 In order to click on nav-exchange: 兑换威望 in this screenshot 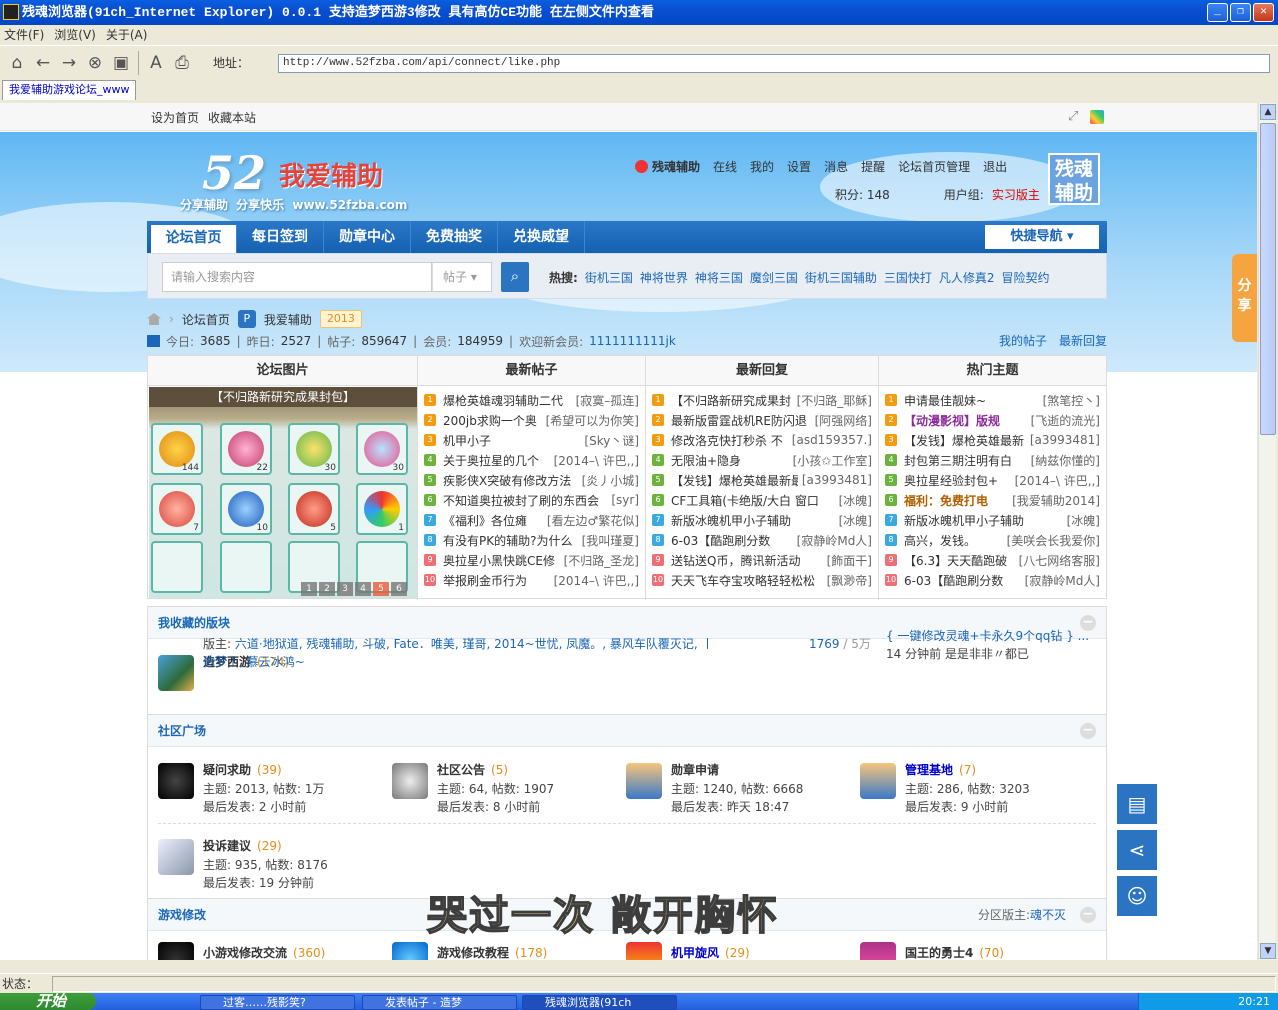, I will do `click(541, 237)`.